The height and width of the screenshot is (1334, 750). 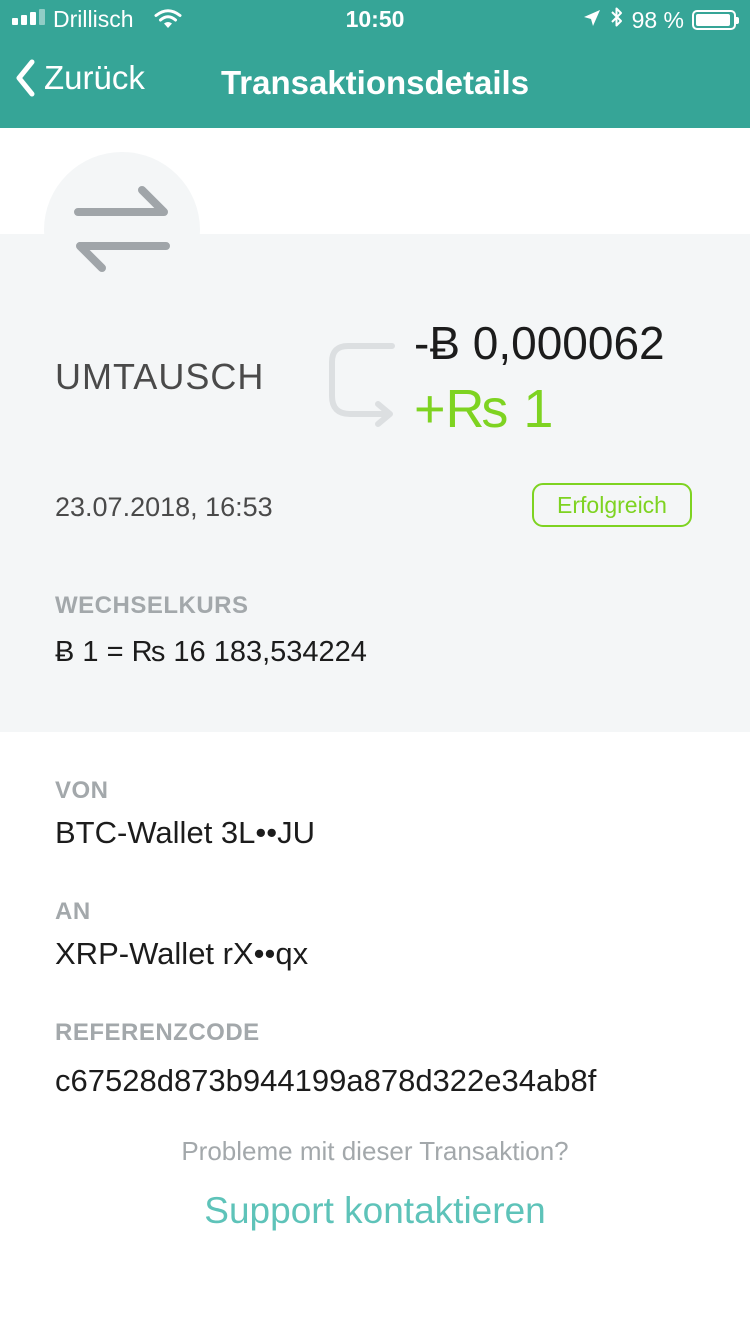 What do you see at coordinates (612, 505) in the screenshot?
I see `status-badge: Erfolgreich` at bounding box center [612, 505].